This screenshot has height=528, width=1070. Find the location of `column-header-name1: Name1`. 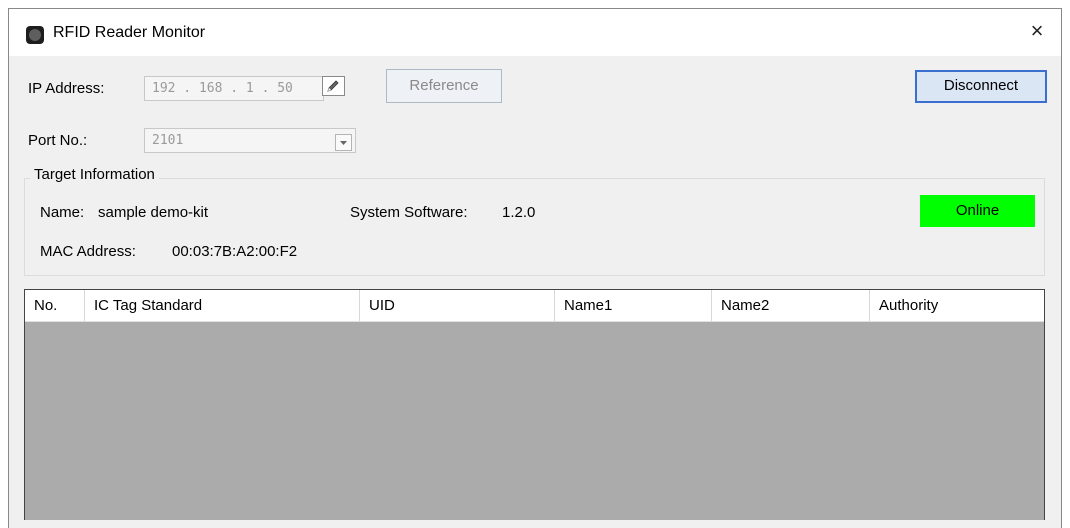

column-header-name1: Name1 is located at coordinates (633, 305).